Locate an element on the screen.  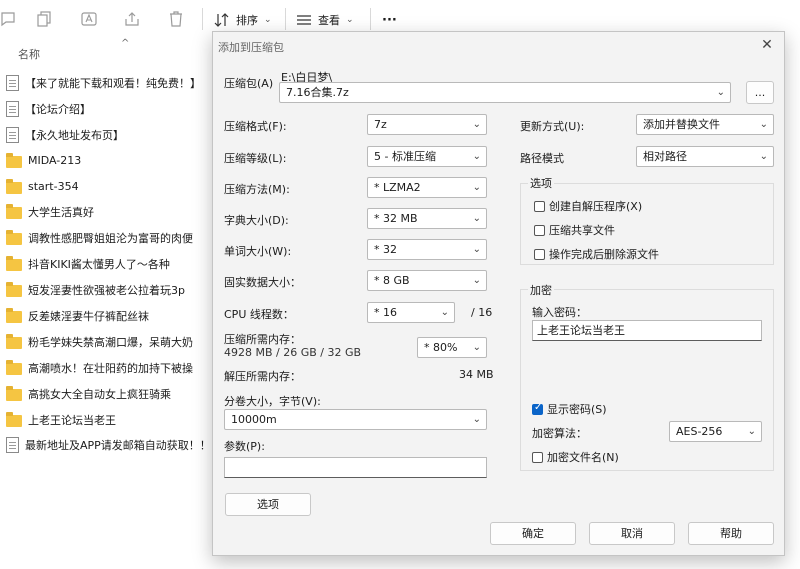
decomp-label: 解压所需内存： is located at coordinates (262, 376).